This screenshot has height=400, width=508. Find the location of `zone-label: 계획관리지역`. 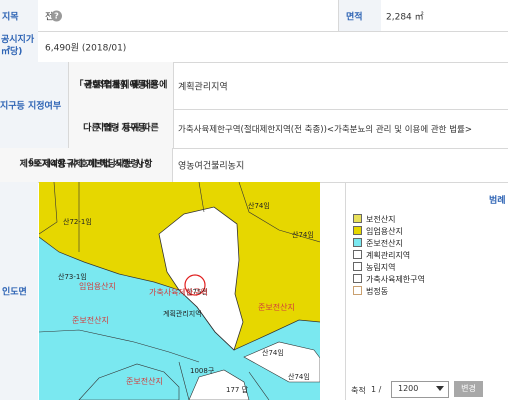

zone-label: 계획관리지역 is located at coordinates (182, 314).